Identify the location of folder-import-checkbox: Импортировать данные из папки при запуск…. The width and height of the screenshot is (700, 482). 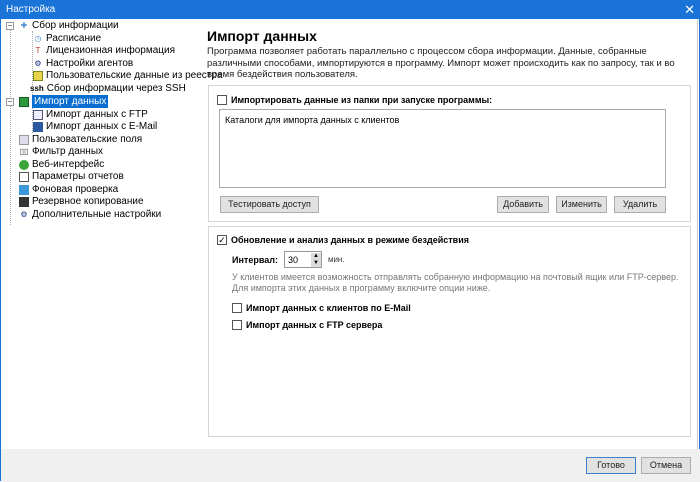
(354, 100).